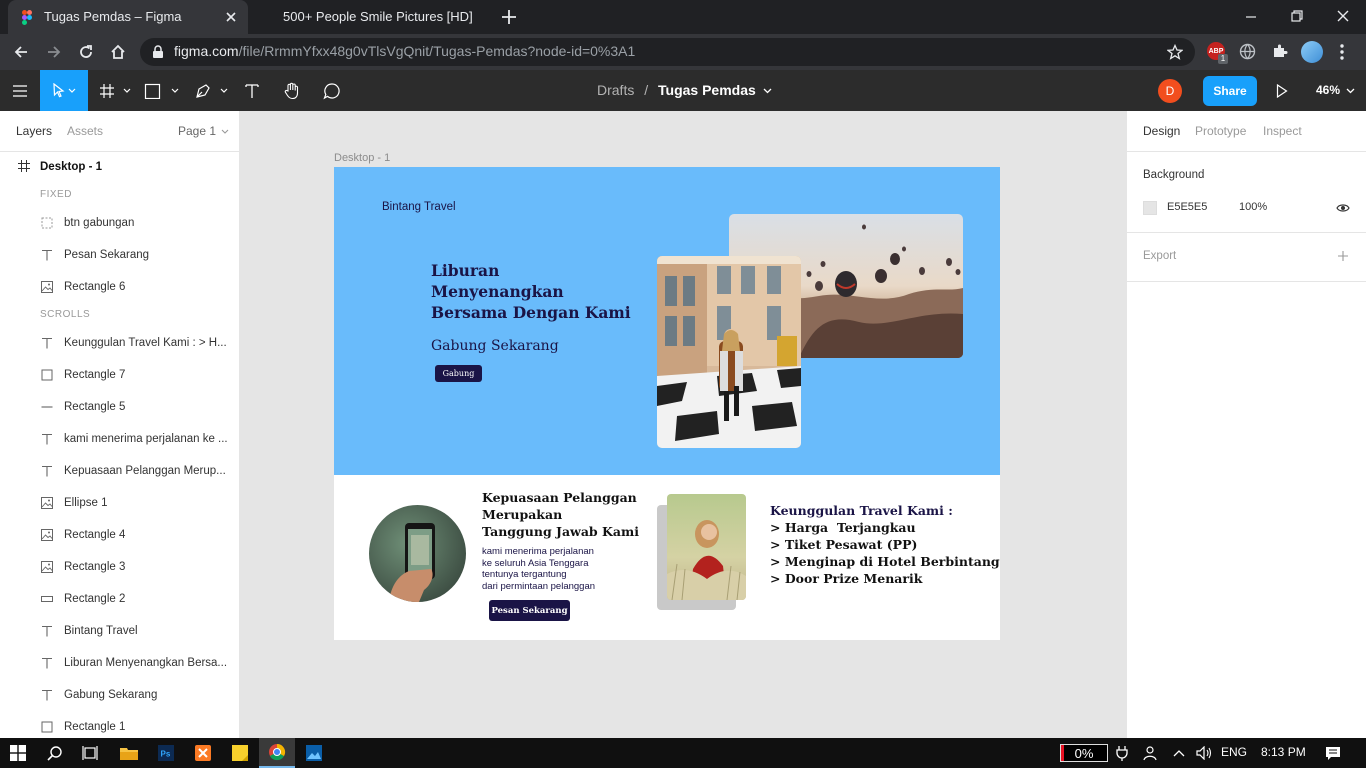  I want to click on chevron-up-icon, so click(1179, 753).